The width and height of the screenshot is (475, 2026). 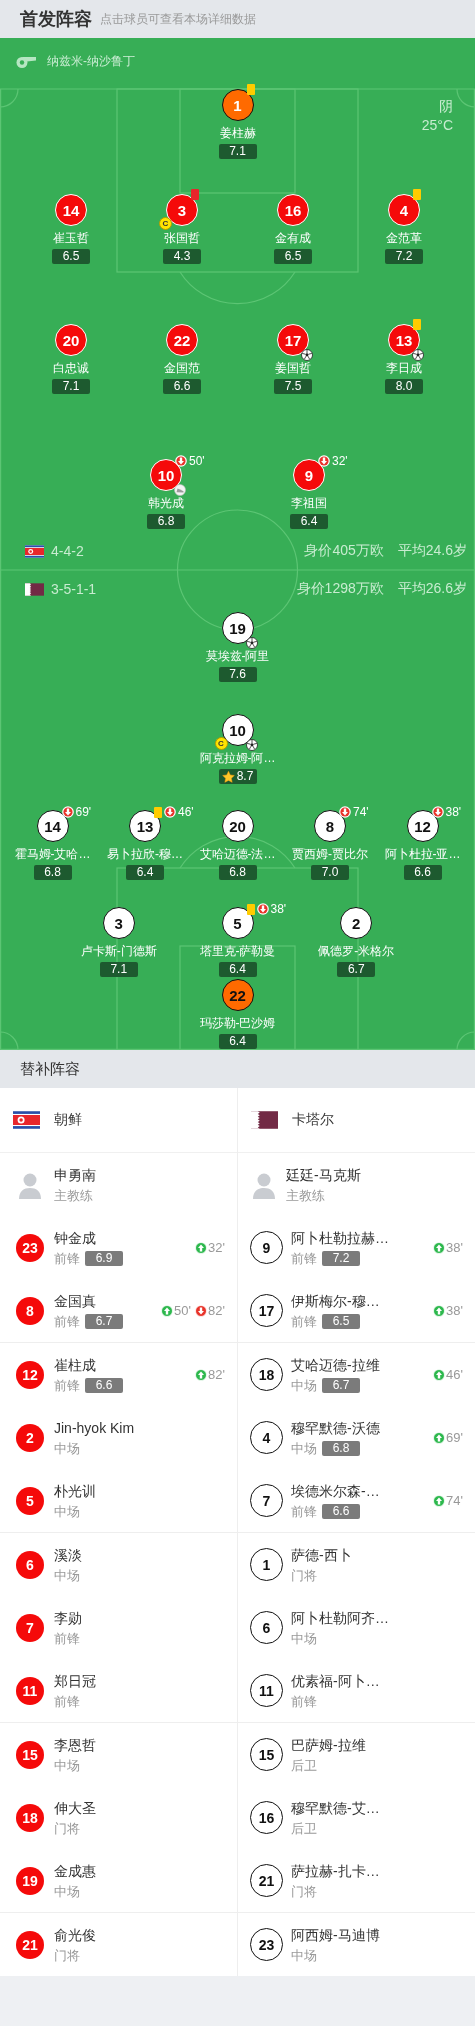 What do you see at coordinates (75, 1807) in the screenshot?
I see `player-name: 伸大圣` at bounding box center [75, 1807].